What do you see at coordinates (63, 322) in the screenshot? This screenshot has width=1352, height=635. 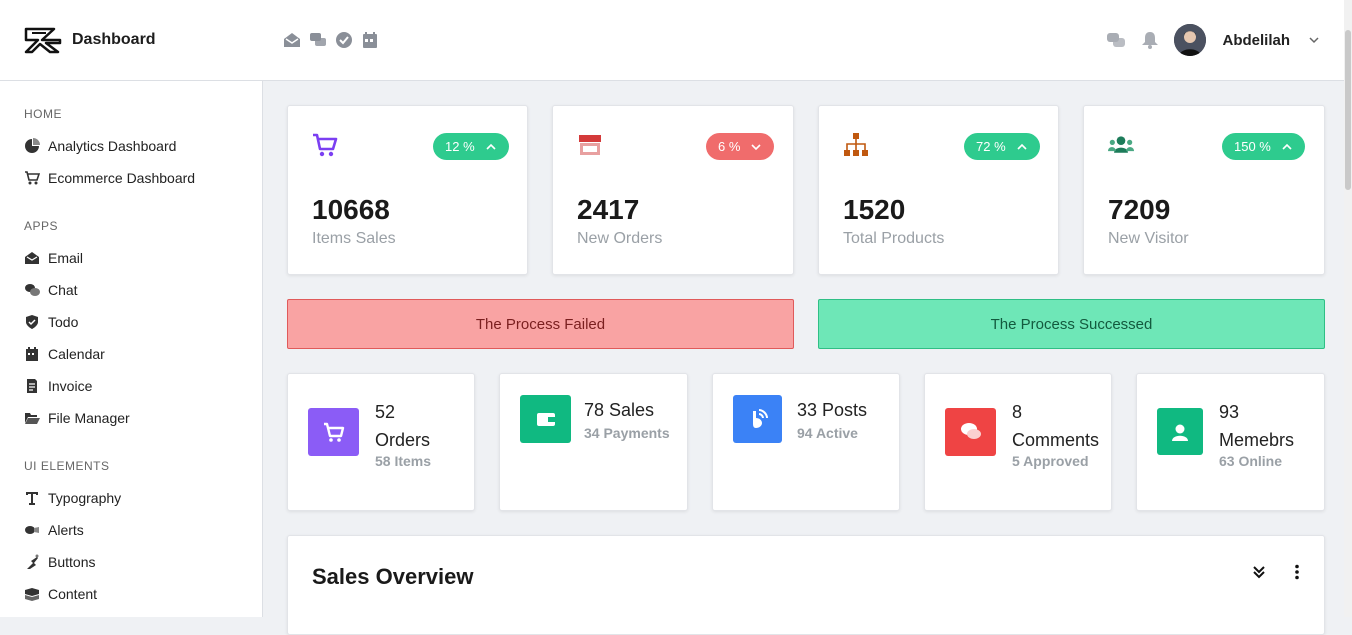 I see `sidebar-item-label: Todo` at bounding box center [63, 322].